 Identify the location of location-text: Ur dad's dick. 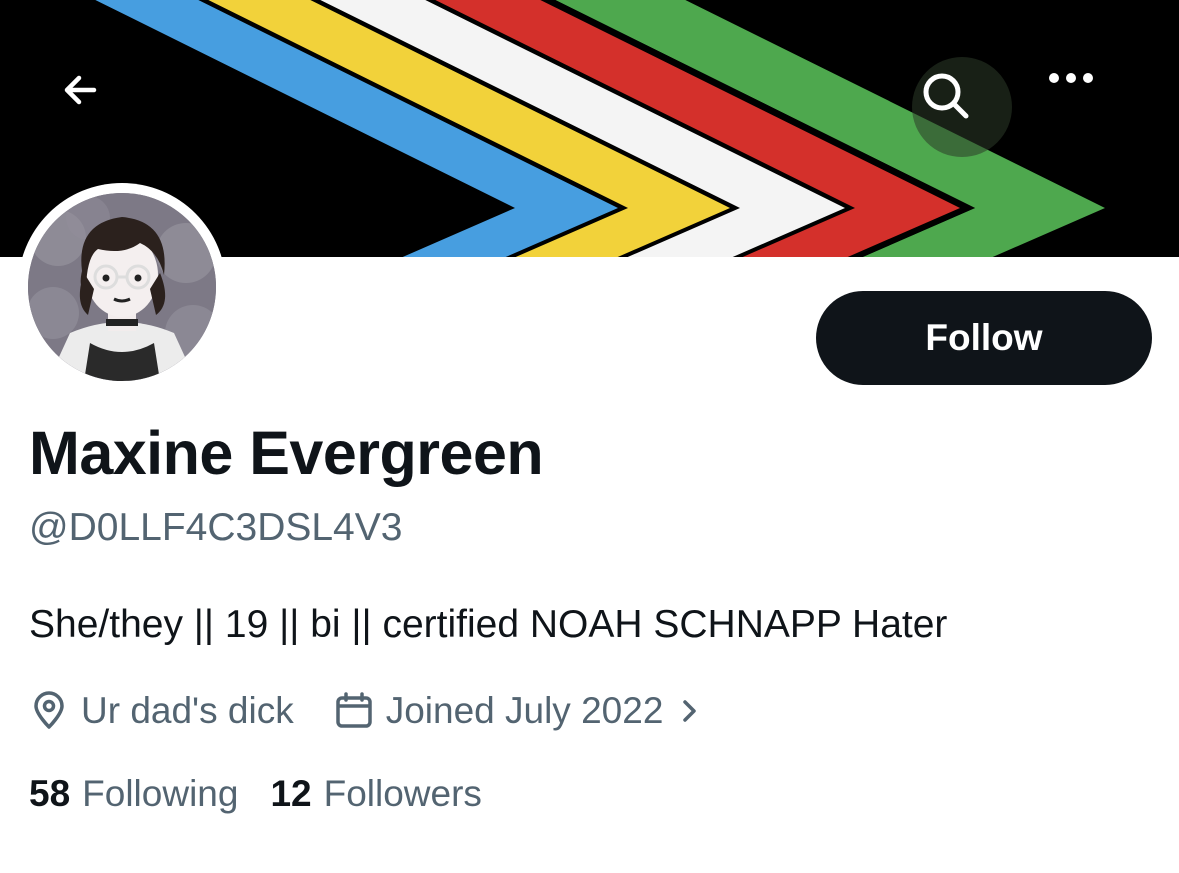
(187, 710).